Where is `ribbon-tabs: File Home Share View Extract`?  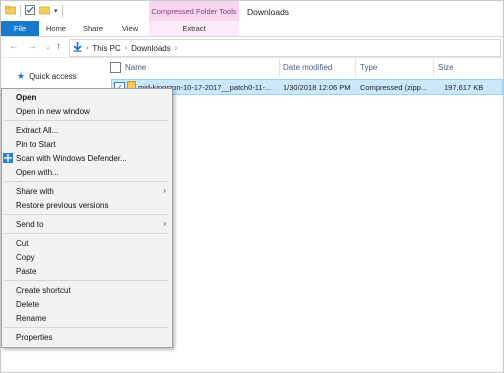 ribbon-tabs: File Home Share View Extract is located at coordinates (252, 29).